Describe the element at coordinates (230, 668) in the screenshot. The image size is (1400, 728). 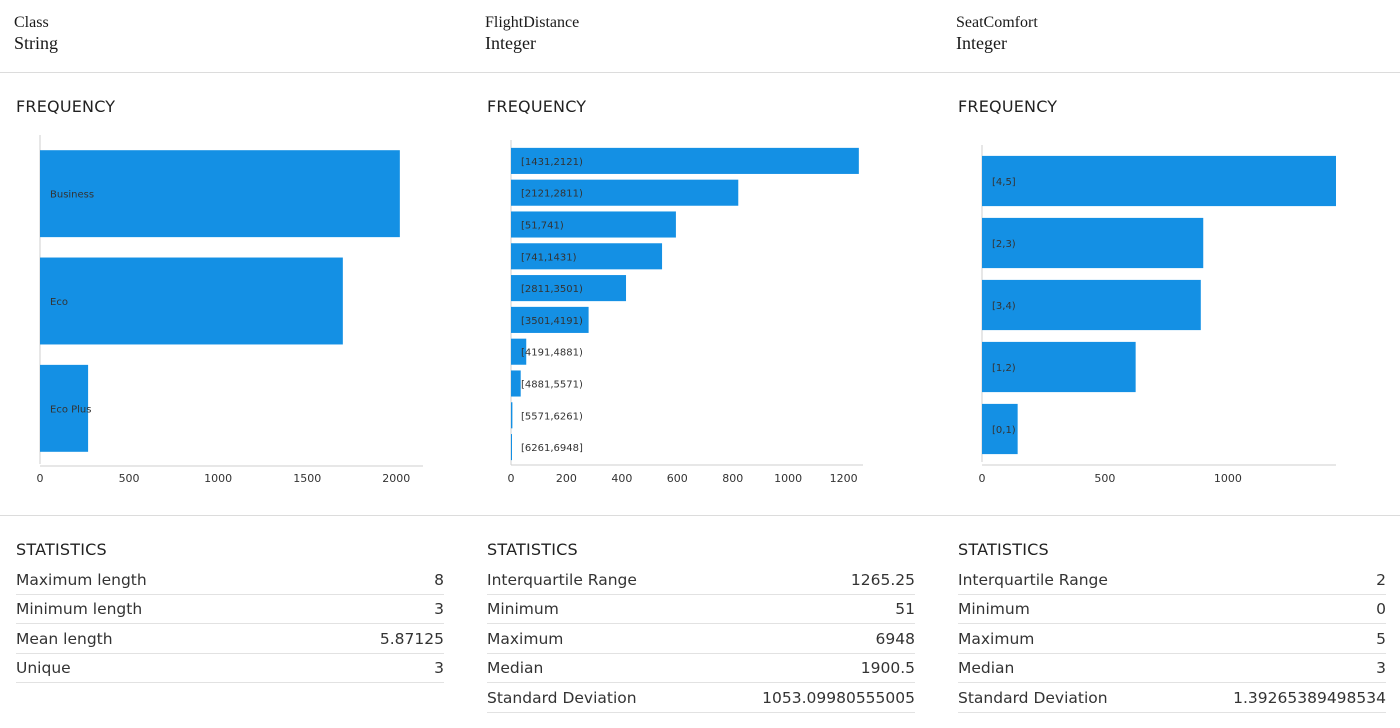
I see `stat-row: Unique 3` at that location.